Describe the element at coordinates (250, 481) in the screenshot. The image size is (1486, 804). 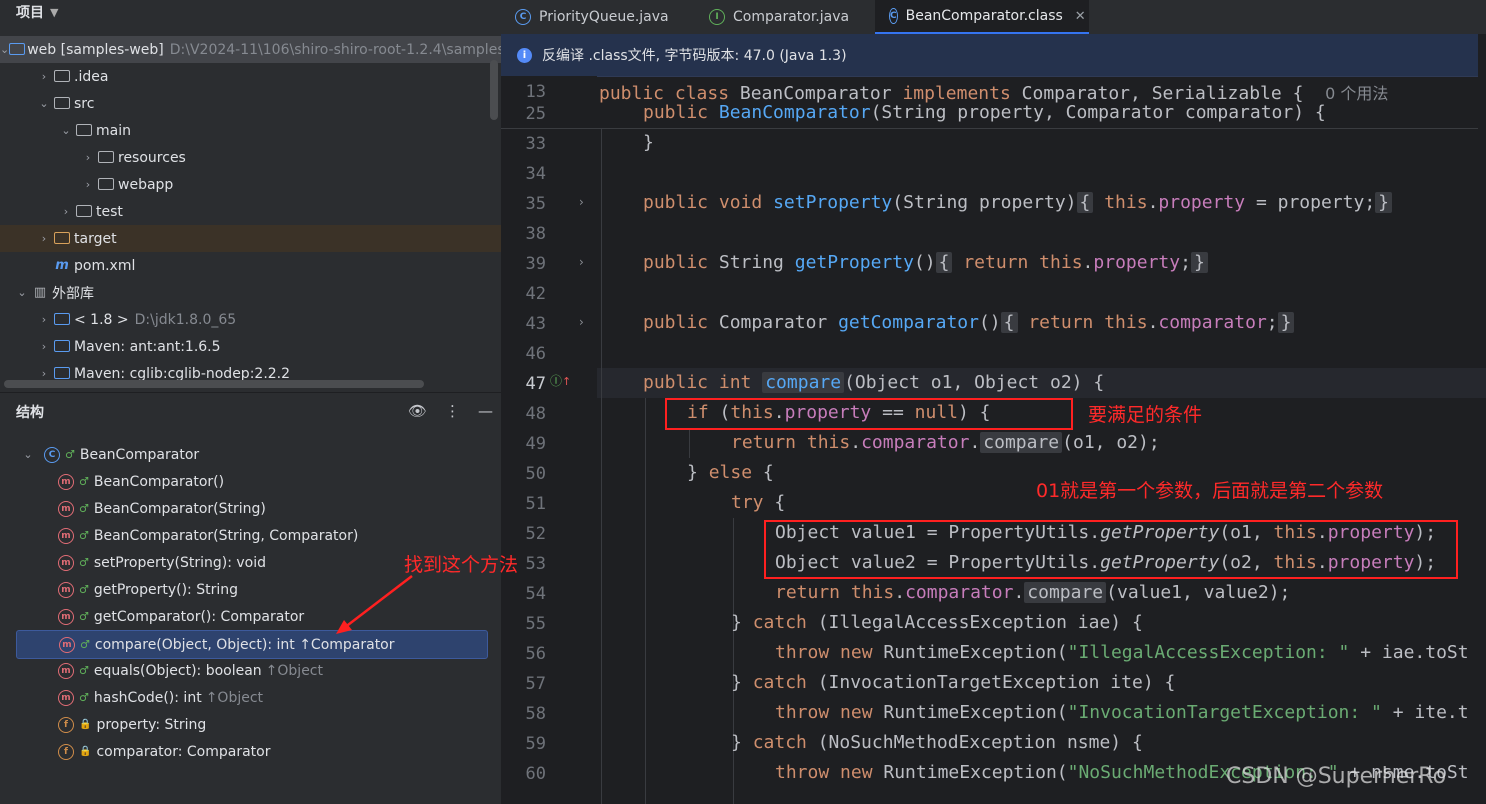
I see `structure-item: m ♂ BeanComparator()` at that location.